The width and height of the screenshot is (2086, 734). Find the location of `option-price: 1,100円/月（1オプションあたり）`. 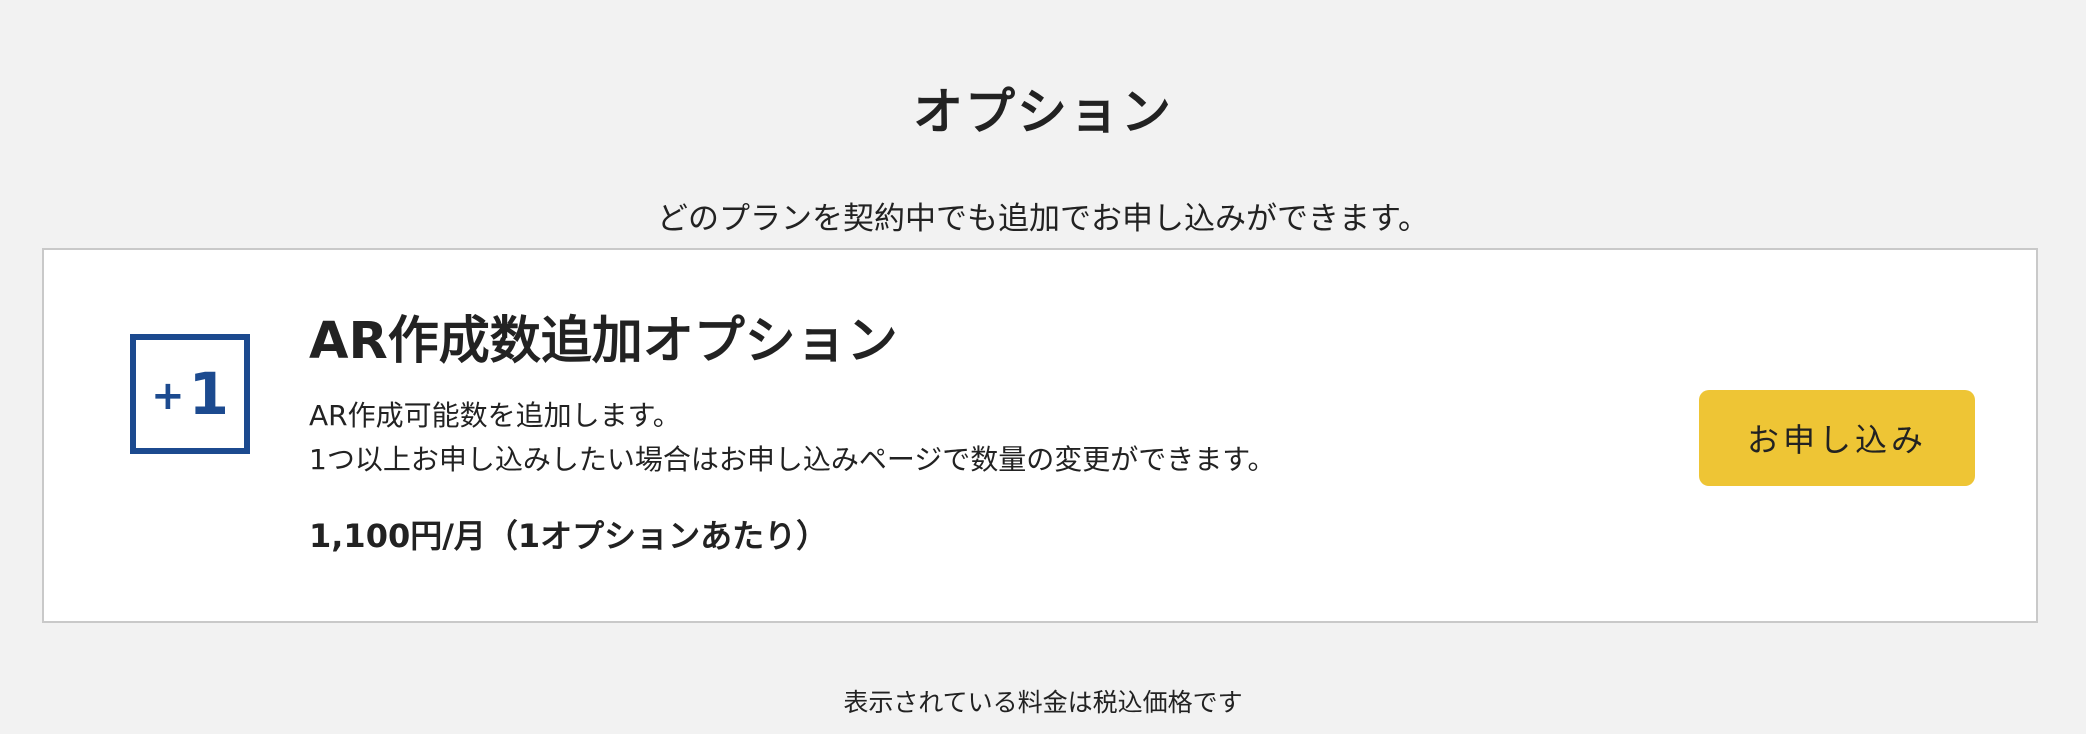

option-price: 1,100円/月（1オプションあたり） is located at coordinates (569, 536).